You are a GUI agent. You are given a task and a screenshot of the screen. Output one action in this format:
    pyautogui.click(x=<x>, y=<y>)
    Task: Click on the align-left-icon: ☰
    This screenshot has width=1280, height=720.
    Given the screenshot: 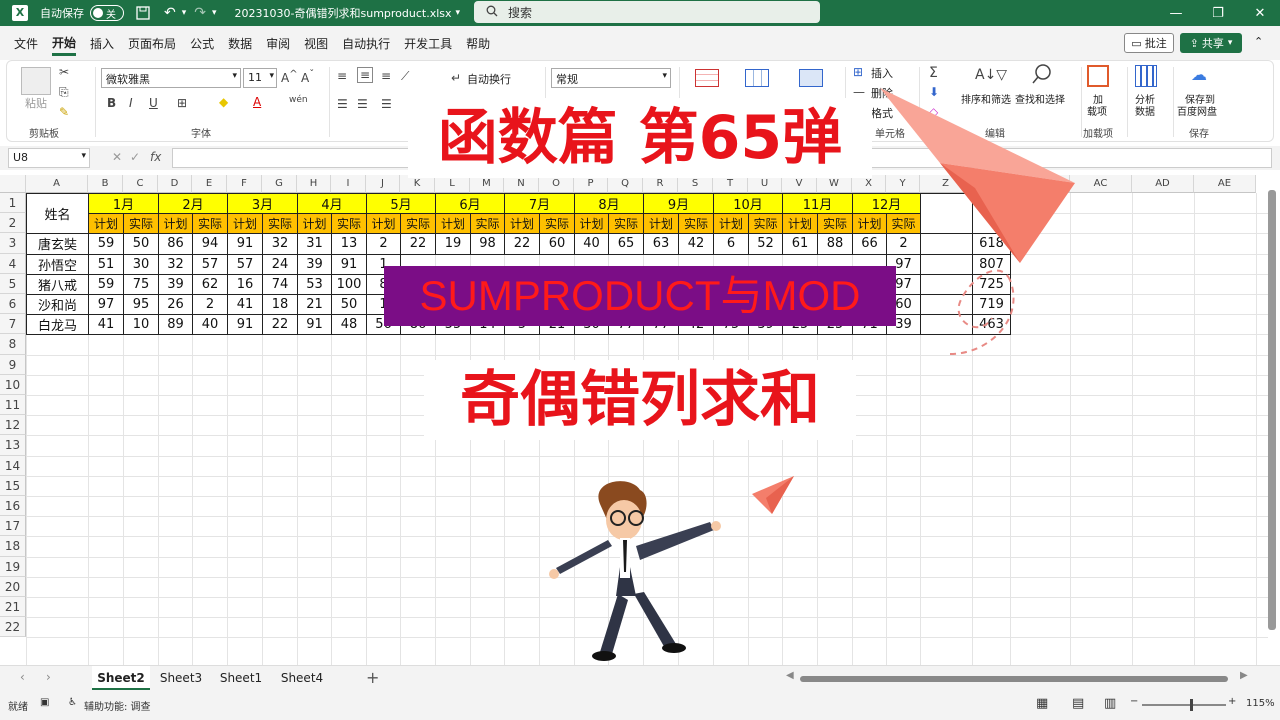 What is the action you would take?
    pyautogui.click(x=342, y=104)
    